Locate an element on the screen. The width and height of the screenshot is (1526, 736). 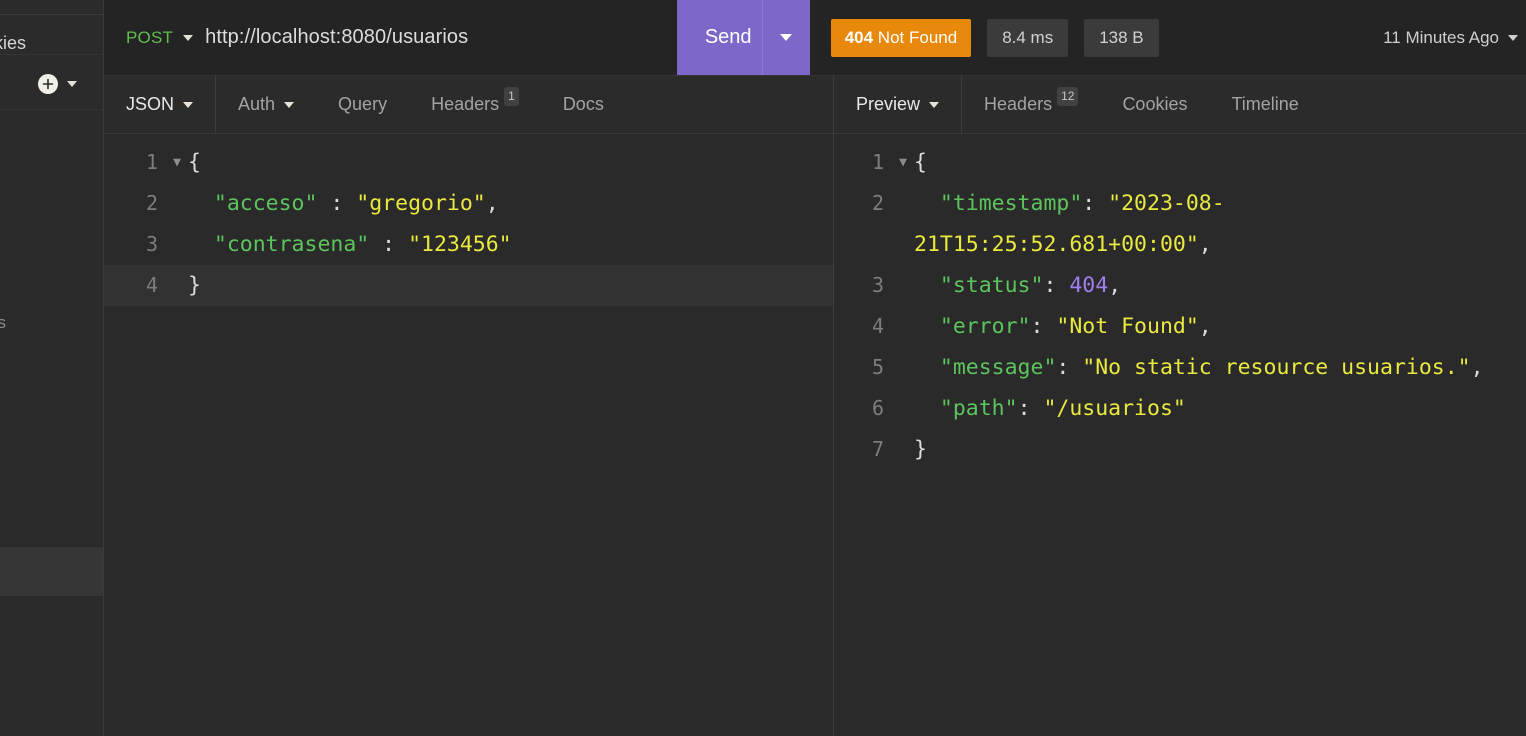
token-k: "path" is located at coordinates (978, 408).